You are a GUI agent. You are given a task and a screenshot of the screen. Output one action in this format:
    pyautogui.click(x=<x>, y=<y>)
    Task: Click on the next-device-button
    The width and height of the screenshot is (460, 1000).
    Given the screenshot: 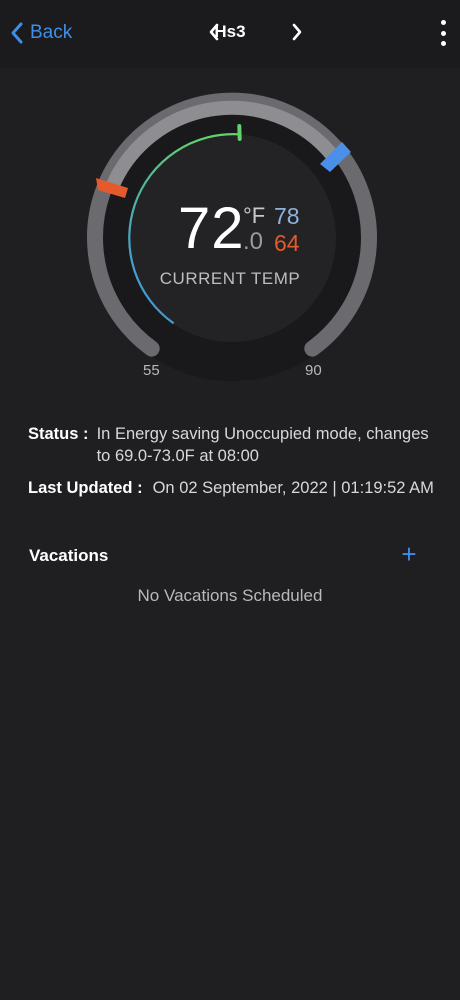 What is the action you would take?
    pyautogui.click(x=297, y=32)
    